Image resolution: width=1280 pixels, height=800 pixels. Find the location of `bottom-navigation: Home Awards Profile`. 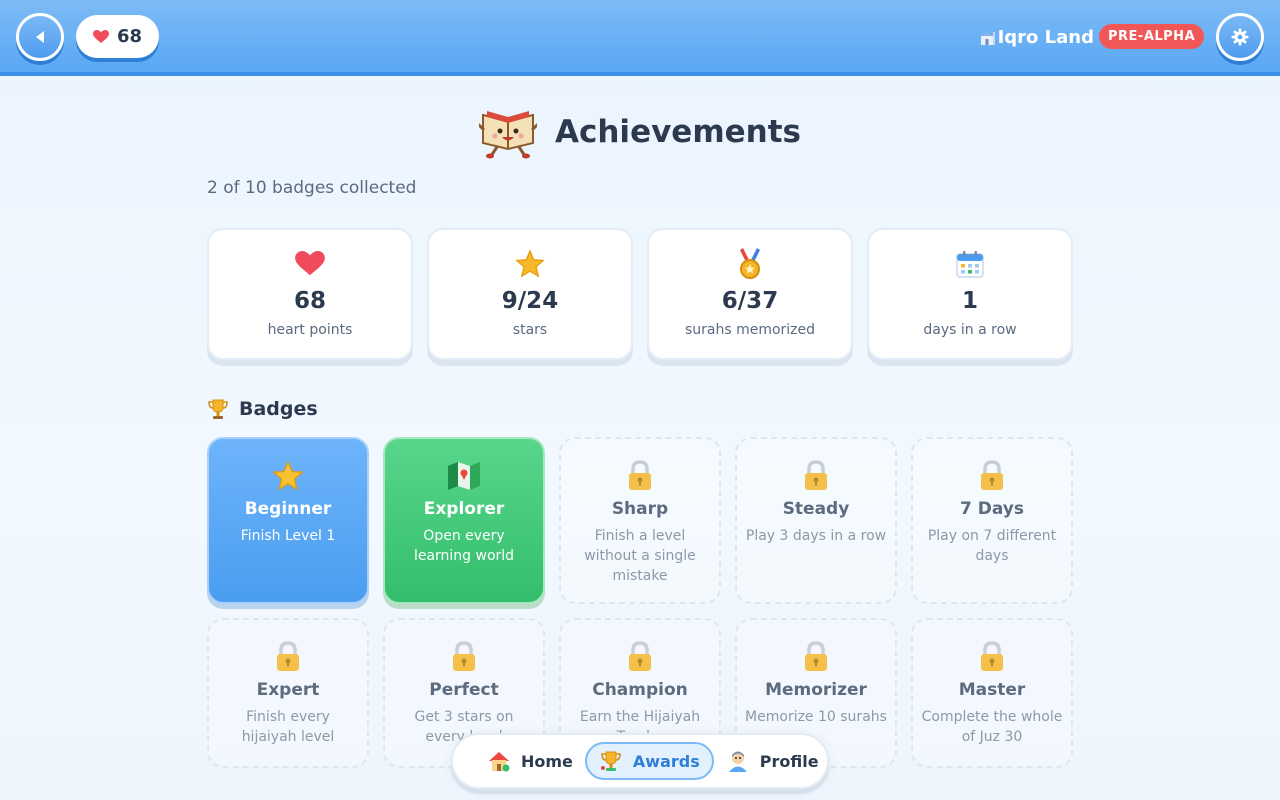

bottom-navigation: Home Awards Profile is located at coordinates (640, 761).